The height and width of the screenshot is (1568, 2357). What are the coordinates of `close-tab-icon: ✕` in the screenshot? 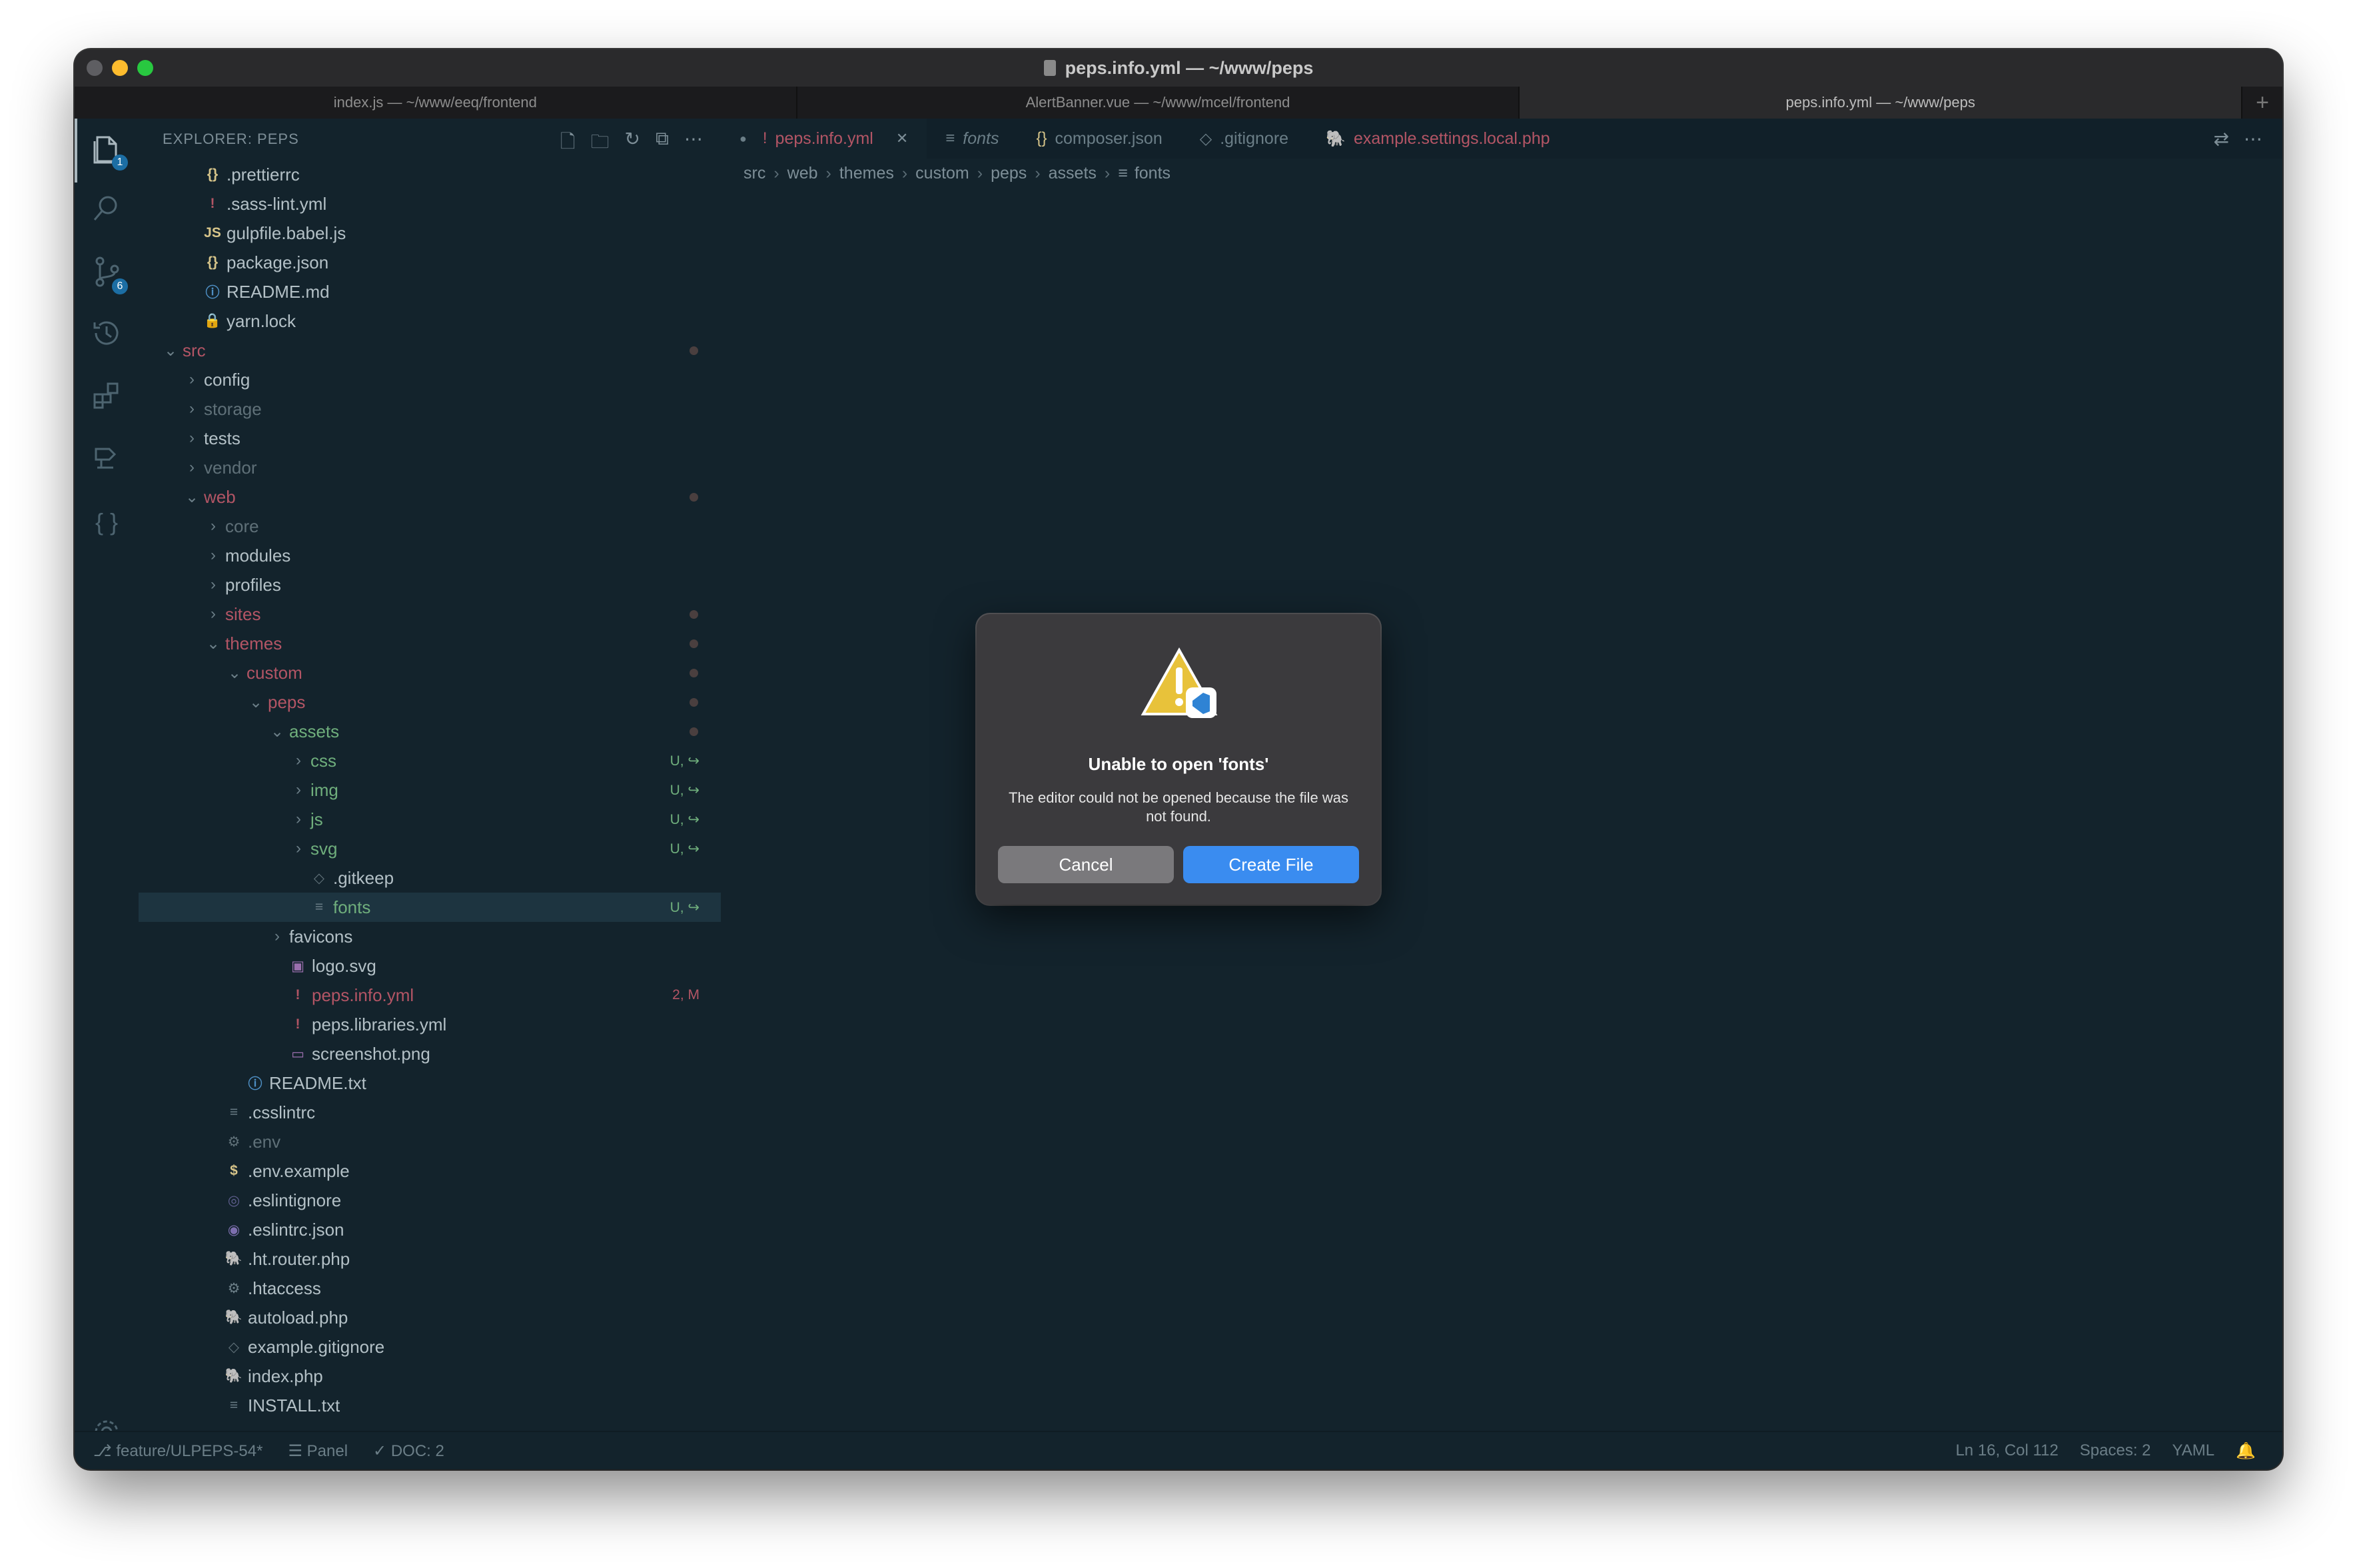 It's located at (902, 138).